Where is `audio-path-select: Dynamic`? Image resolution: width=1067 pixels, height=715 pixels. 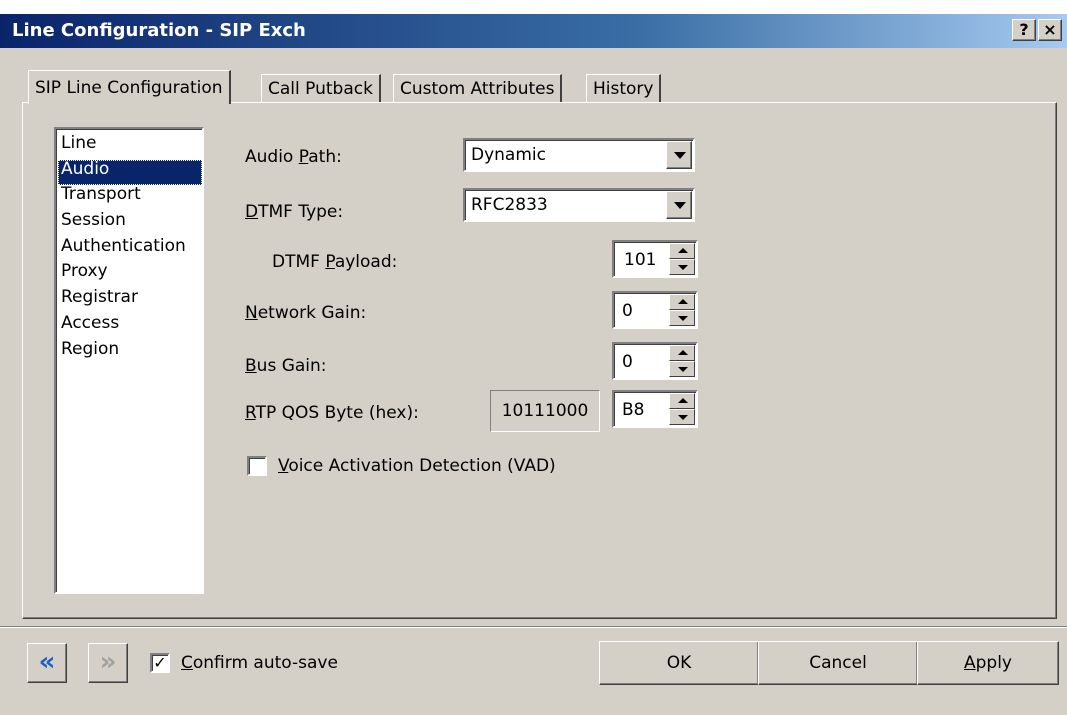 audio-path-select: Dynamic is located at coordinates (579, 155).